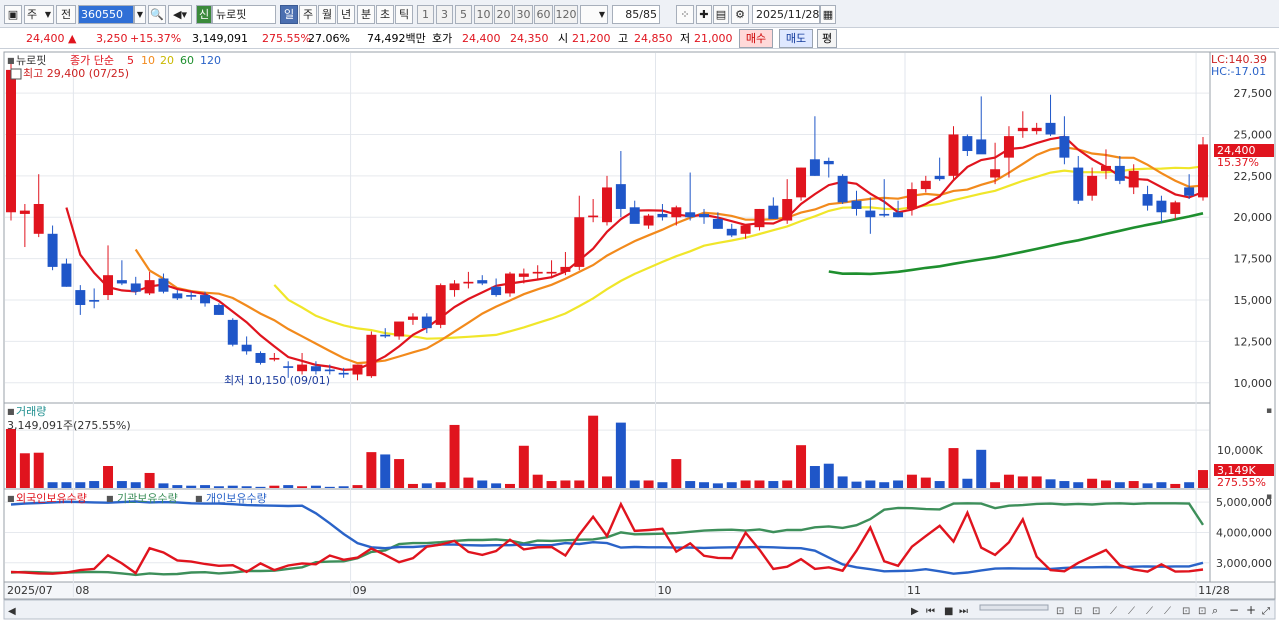 The width and height of the screenshot is (1279, 621). Describe the element at coordinates (915, 611) in the screenshot. I see `scroll-right-icon: ▶` at that location.